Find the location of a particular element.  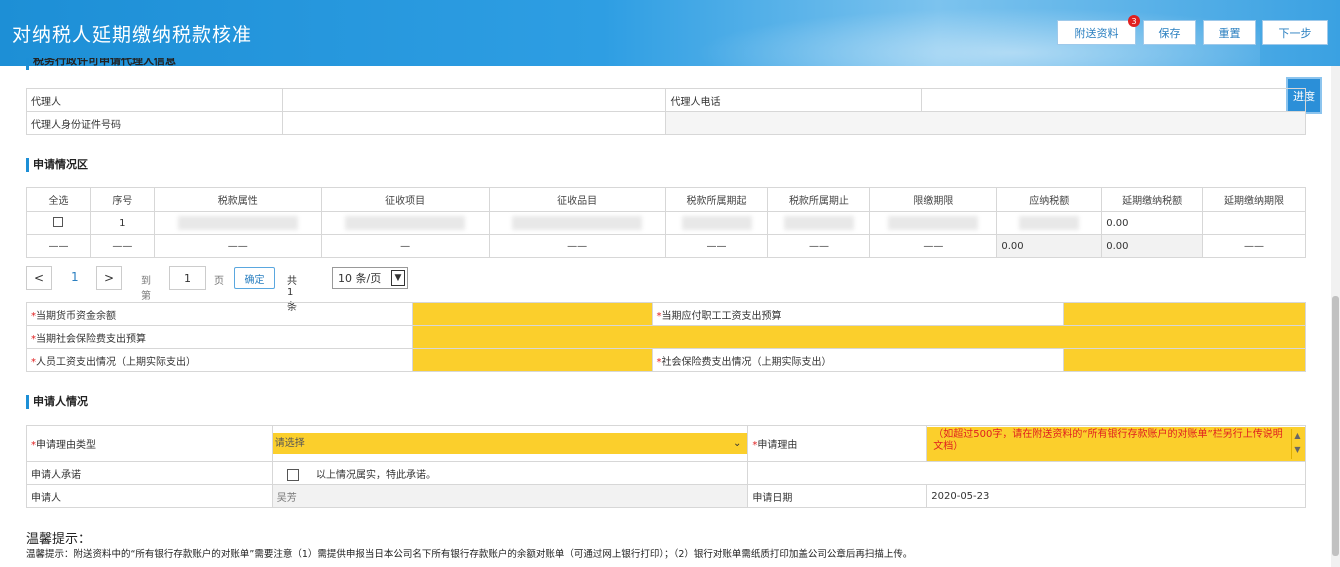

col-period-start: 税款所属期起 is located at coordinates (716, 199).